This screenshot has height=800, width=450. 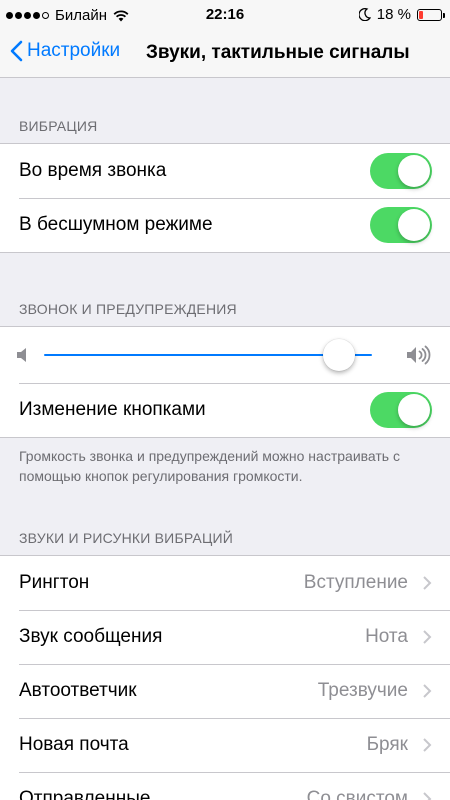 I want to click on status-right: 18 %, so click(x=401, y=14).